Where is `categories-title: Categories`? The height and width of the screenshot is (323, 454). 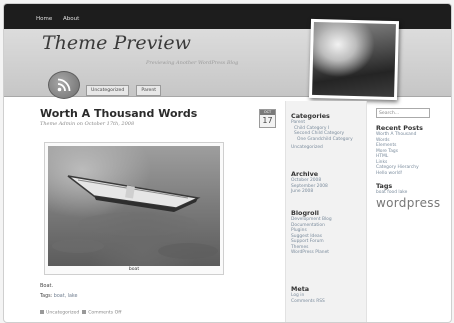 categories-title: Categories is located at coordinates (310, 116).